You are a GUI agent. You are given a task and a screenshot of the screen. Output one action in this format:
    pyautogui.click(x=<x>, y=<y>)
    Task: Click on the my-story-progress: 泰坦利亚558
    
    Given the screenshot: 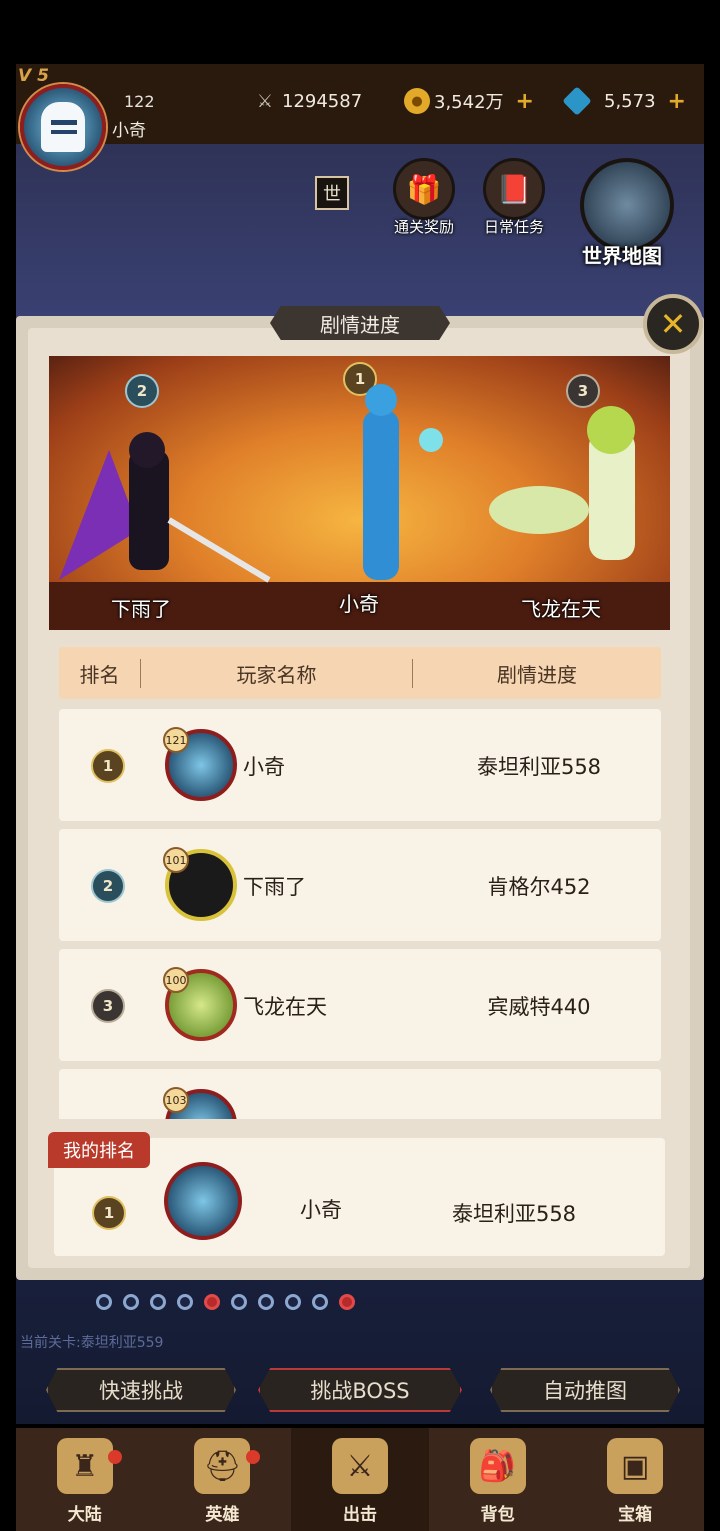 What is the action you would take?
    pyautogui.click(x=514, y=1214)
    